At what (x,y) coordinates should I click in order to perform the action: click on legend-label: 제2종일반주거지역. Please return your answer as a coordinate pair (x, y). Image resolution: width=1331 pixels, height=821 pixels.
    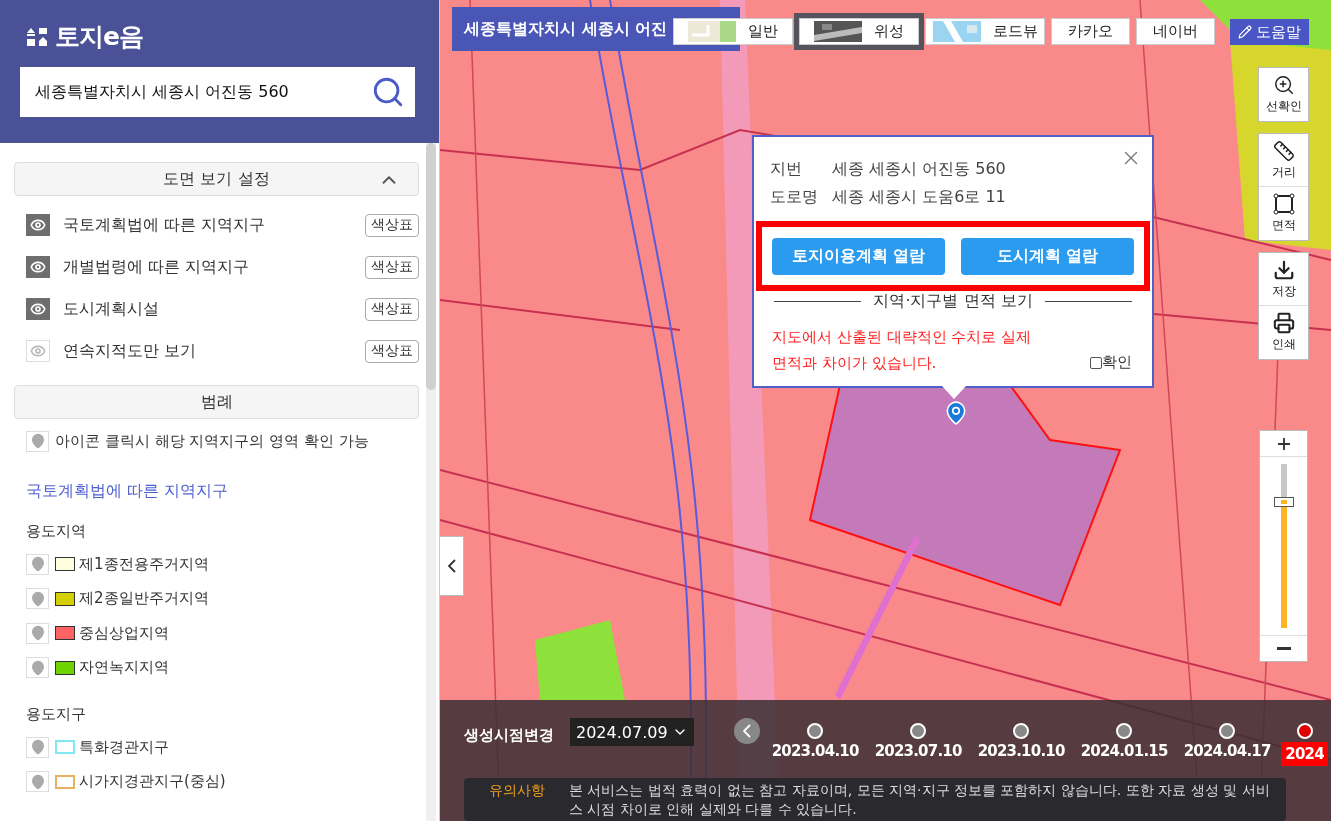
    Looking at the image, I should click on (144, 599).